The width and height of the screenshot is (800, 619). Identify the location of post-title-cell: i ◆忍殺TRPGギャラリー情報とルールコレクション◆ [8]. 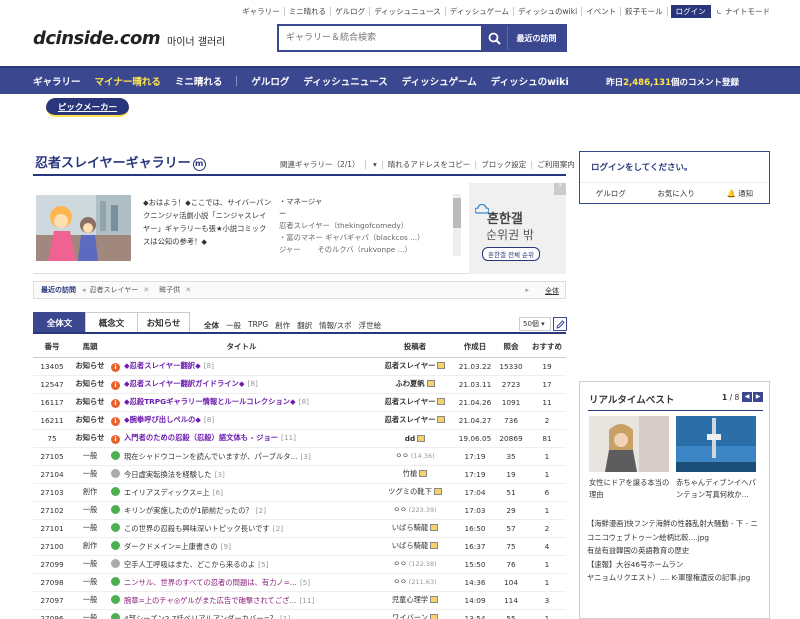
(241, 402).